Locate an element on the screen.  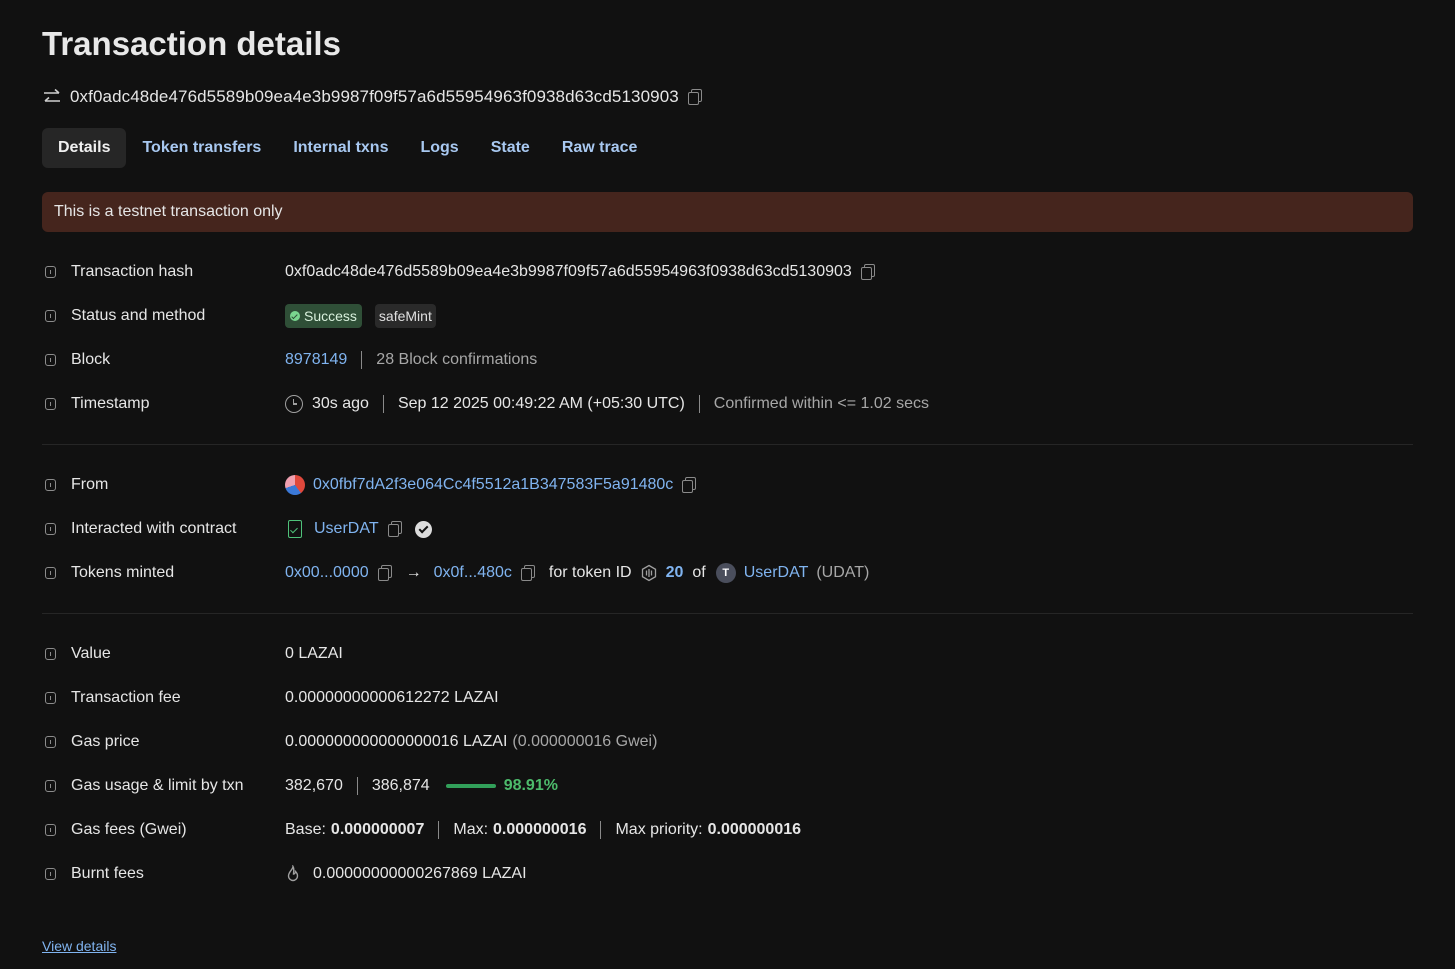
mint-to-address-link: 0x0f...480c is located at coordinates (473, 573).